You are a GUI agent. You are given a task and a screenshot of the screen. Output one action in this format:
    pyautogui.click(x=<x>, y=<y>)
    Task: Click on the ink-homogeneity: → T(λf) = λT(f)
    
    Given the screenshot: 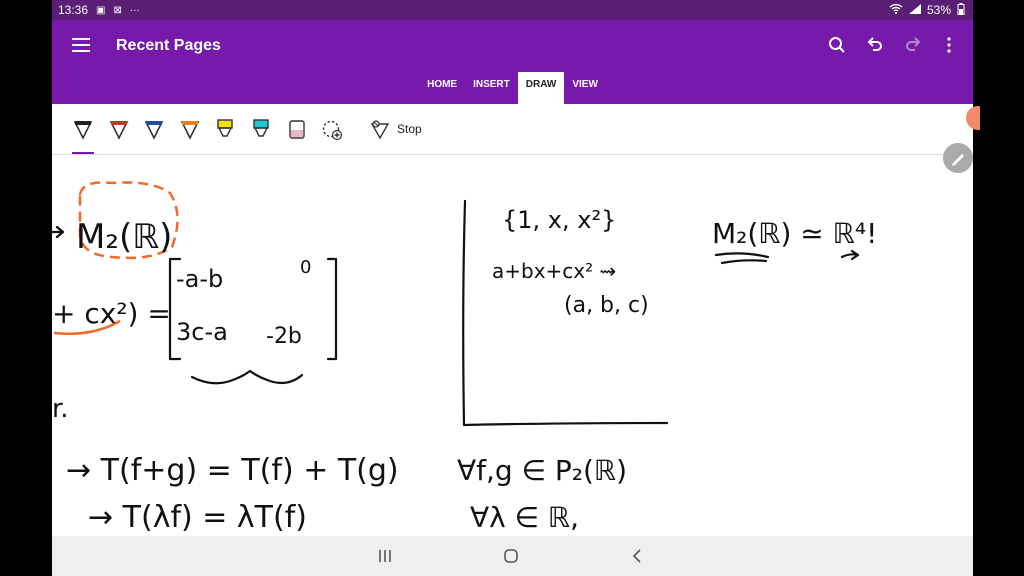 What is the action you would take?
    pyautogui.click(x=197, y=517)
    